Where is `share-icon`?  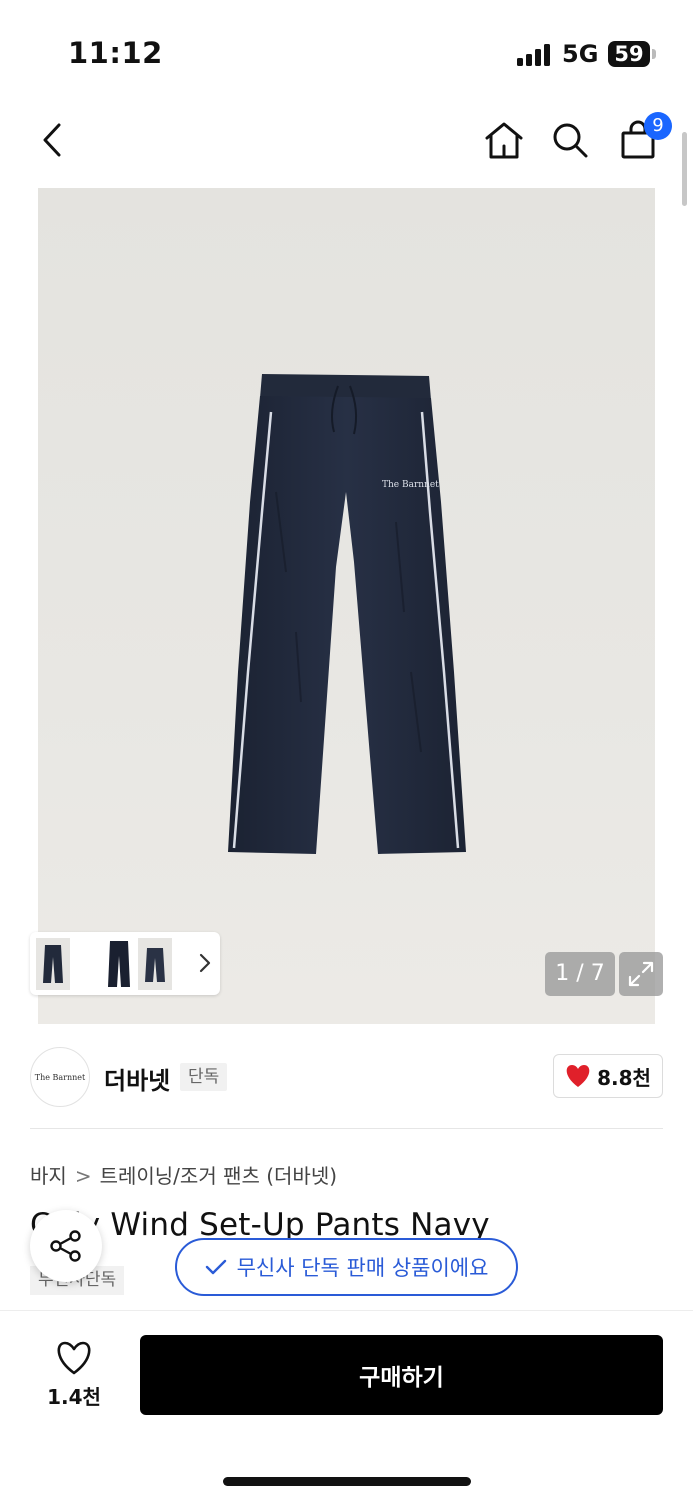 share-icon is located at coordinates (65, 1246).